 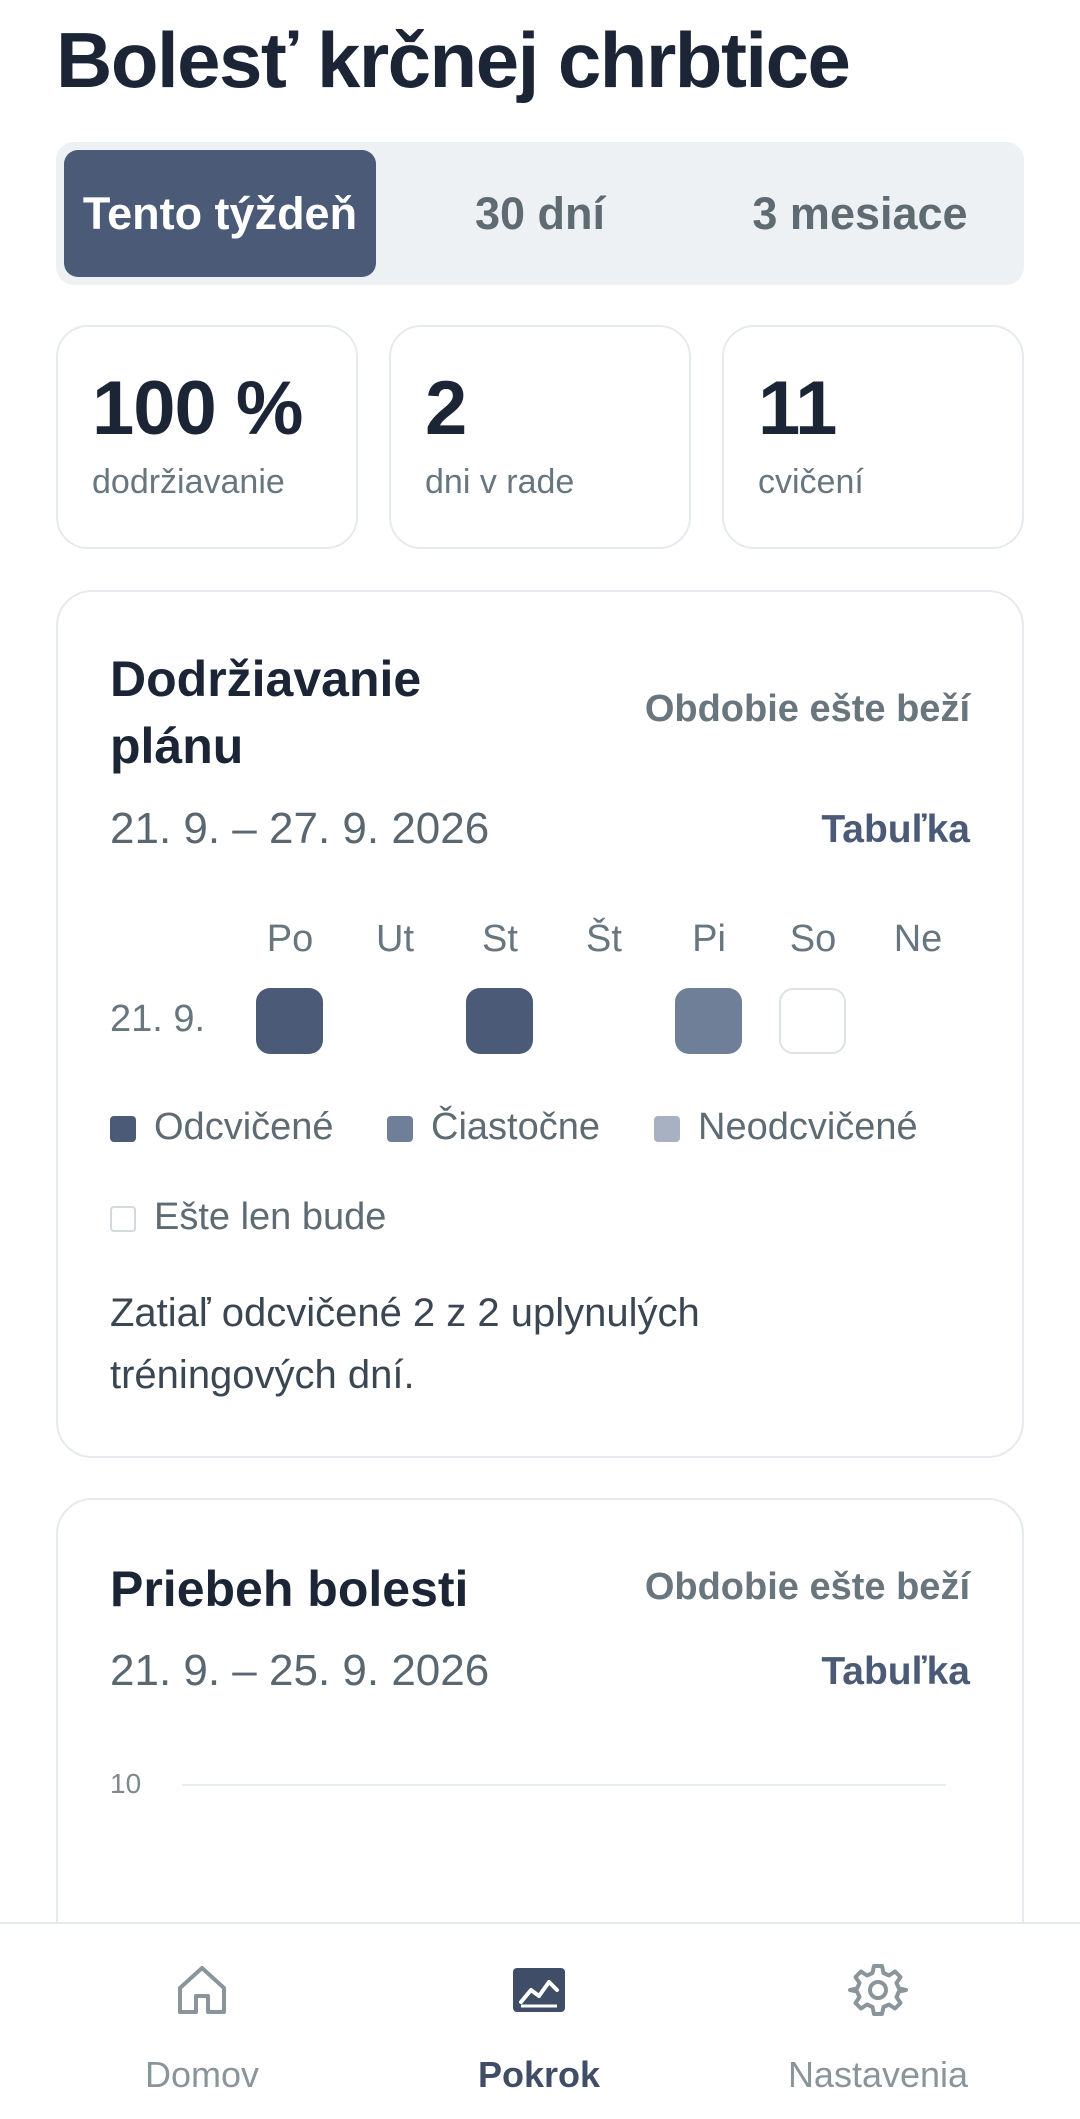 What do you see at coordinates (202, 1990) in the screenshot?
I see `home-icon` at bounding box center [202, 1990].